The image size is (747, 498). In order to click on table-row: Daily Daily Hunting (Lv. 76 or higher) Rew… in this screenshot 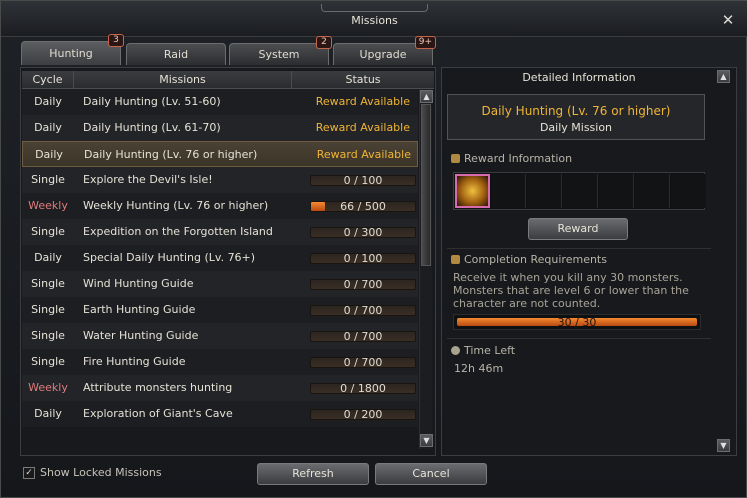, I will do `click(220, 154)`.